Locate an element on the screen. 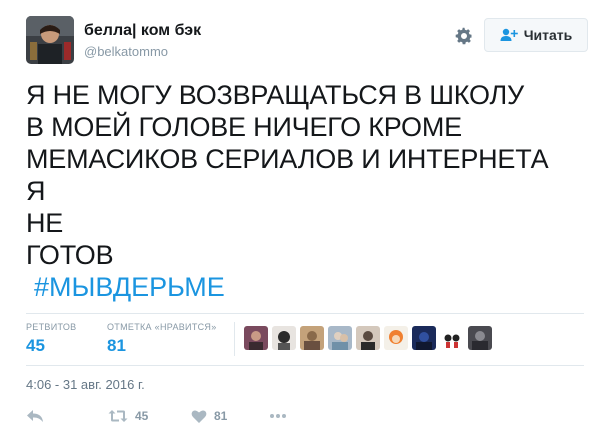 The image size is (609, 444). retweet-button: 45 is located at coordinates (128, 416).